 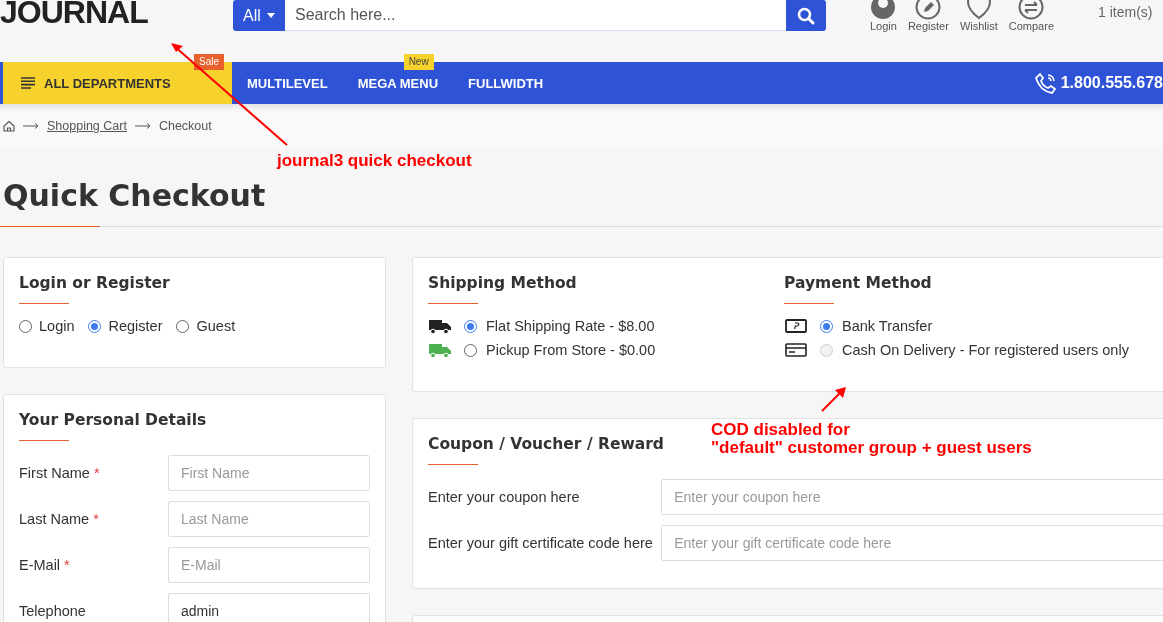 What do you see at coordinates (506, 83) in the screenshot?
I see `nav-menu-item: FULLWIDTH` at bounding box center [506, 83].